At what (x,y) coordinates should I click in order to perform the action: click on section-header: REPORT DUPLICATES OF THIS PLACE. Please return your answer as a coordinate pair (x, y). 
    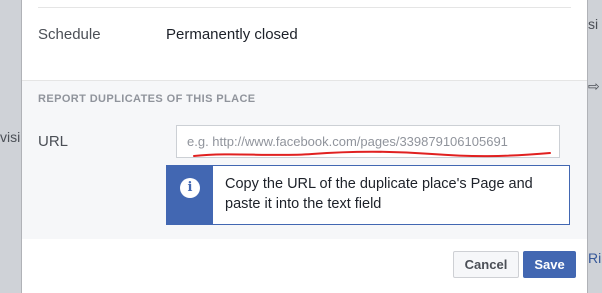
    Looking at the image, I should click on (147, 99).